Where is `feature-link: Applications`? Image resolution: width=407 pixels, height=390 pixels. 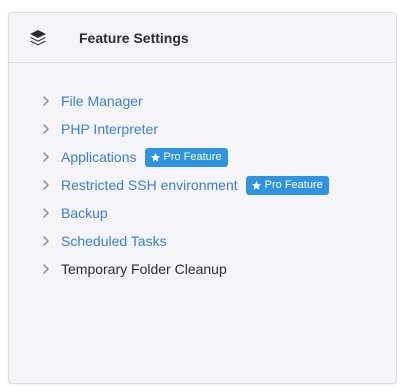 feature-link: Applications is located at coordinates (99, 157).